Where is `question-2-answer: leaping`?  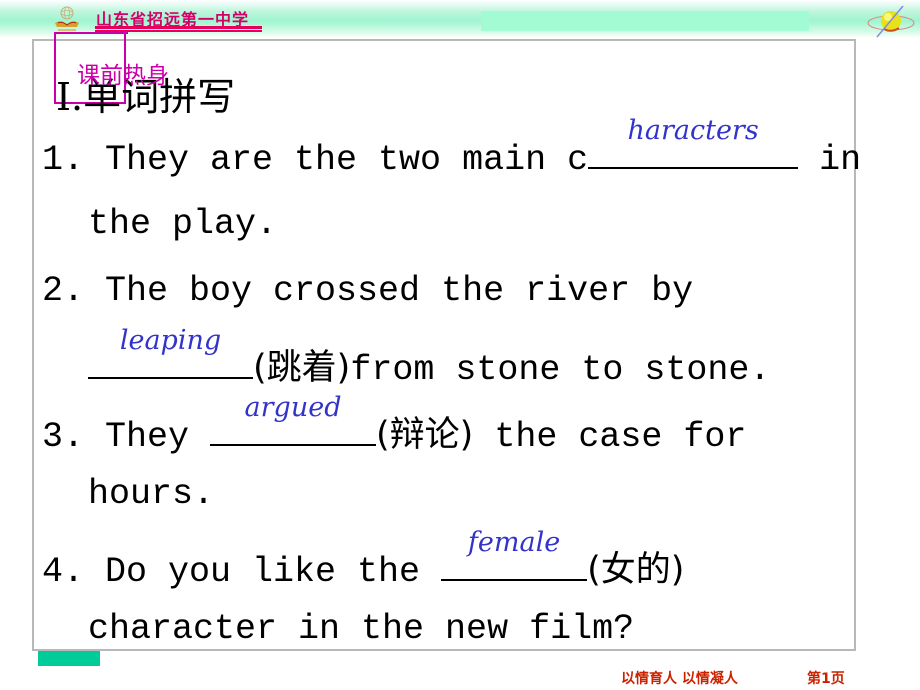
question-2-answer: leaping is located at coordinates (170, 340).